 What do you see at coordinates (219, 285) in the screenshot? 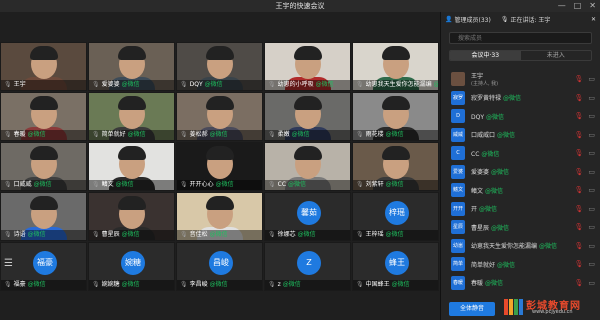
I see `tile-caption: 🎙 李昌峻 @微信` at bounding box center [219, 285].